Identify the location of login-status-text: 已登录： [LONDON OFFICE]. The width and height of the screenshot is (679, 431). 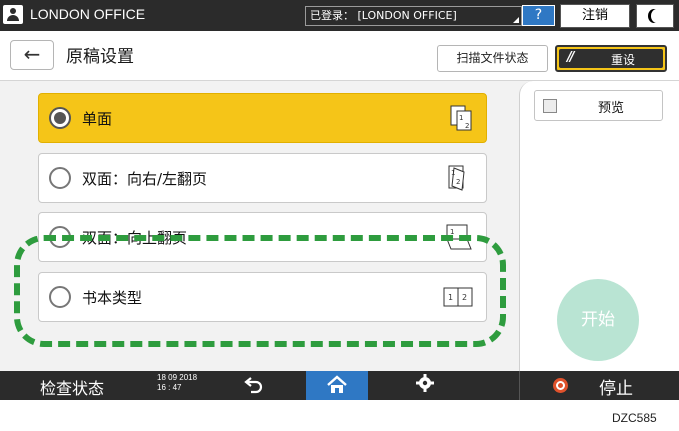
(383, 15).